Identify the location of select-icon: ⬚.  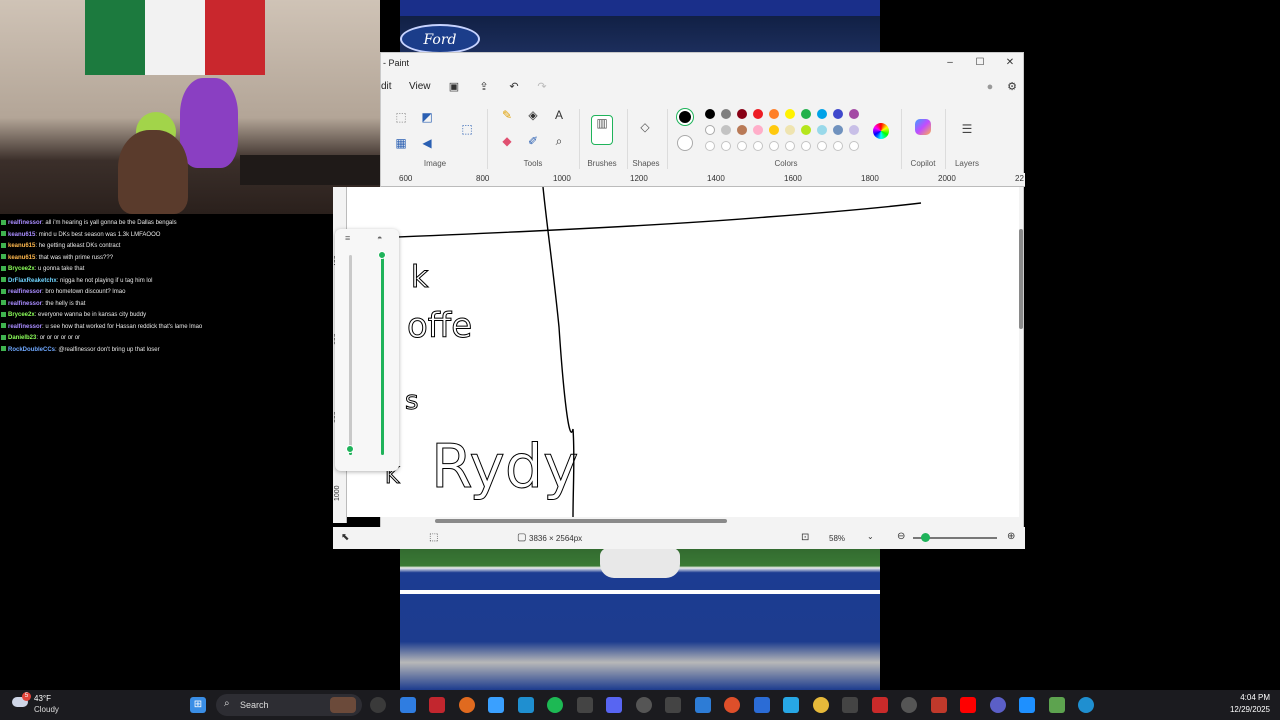
(401, 117).